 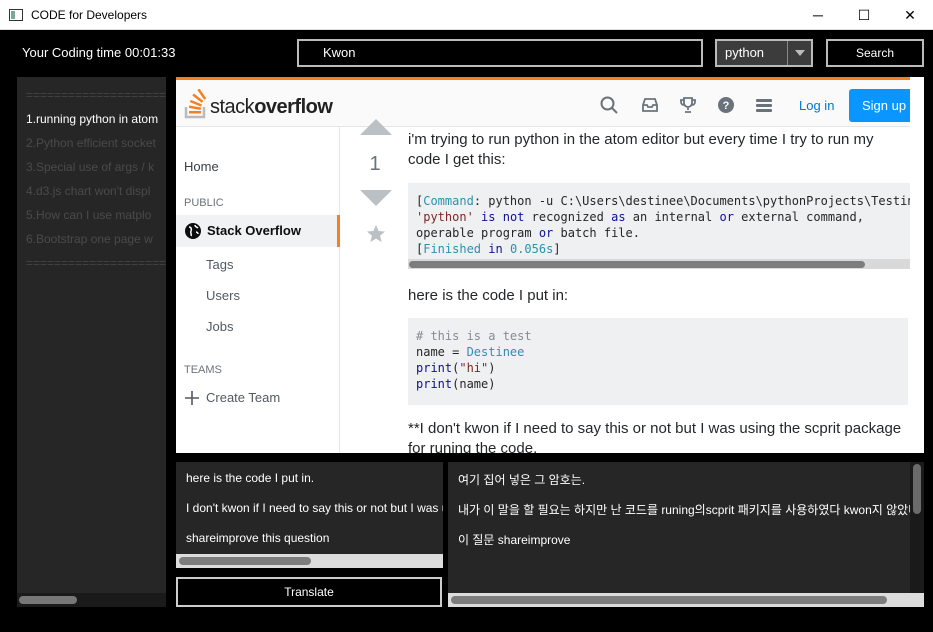 What do you see at coordinates (309, 561) in the screenshot?
I see `original-panel-scrollbar` at bounding box center [309, 561].